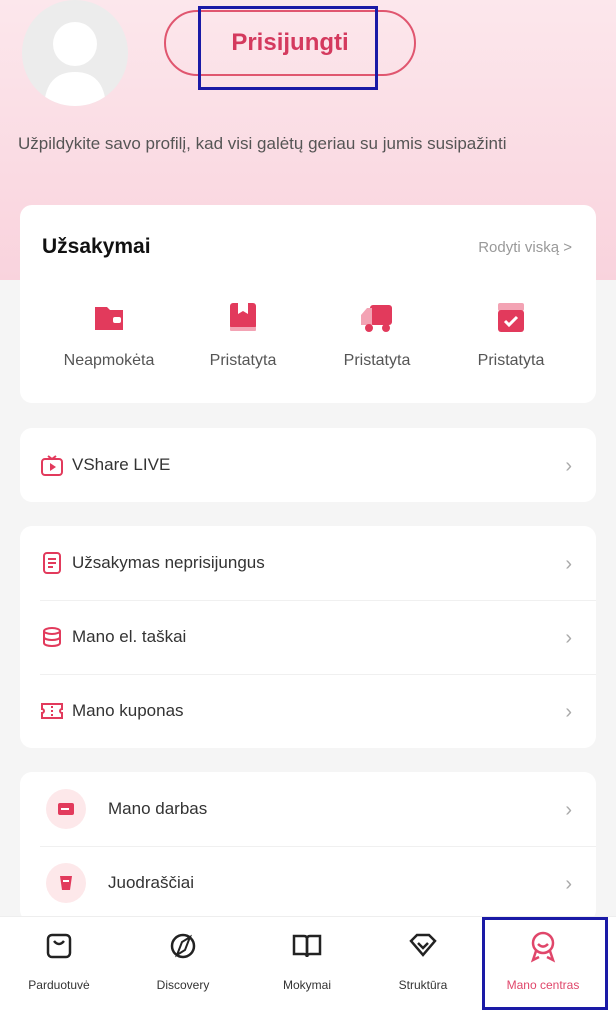  I want to click on tab-structure: Struktūra, so click(423, 964).